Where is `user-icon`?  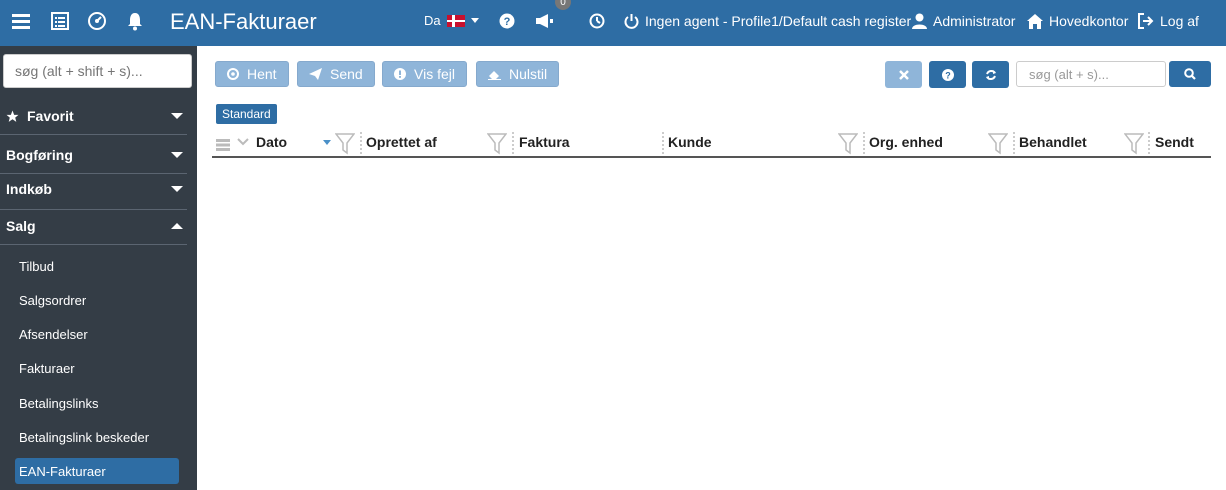 user-icon is located at coordinates (919, 21).